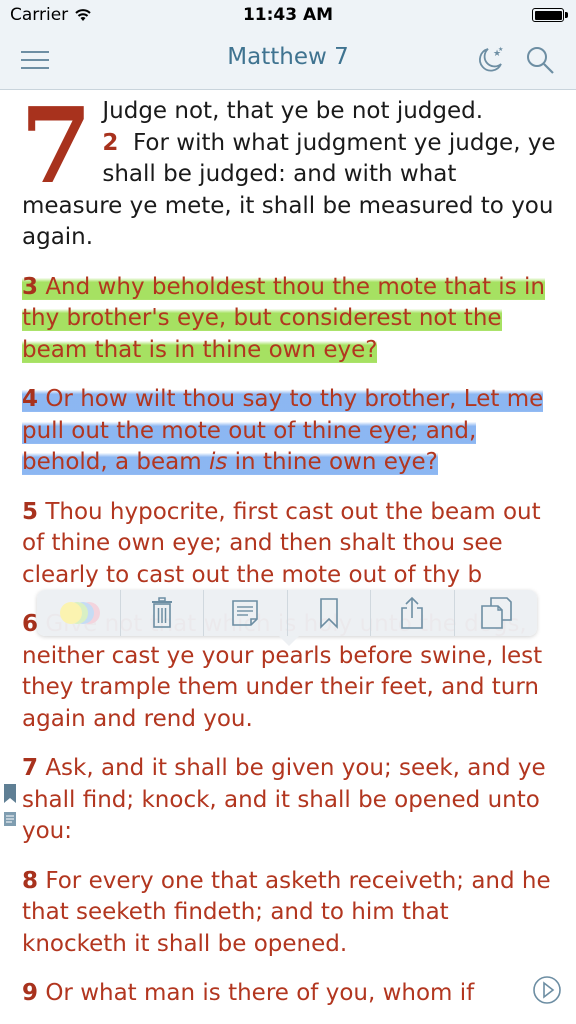 The width and height of the screenshot is (576, 1024). What do you see at coordinates (550, 15) in the screenshot?
I see `battery-icon` at bounding box center [550, 15].